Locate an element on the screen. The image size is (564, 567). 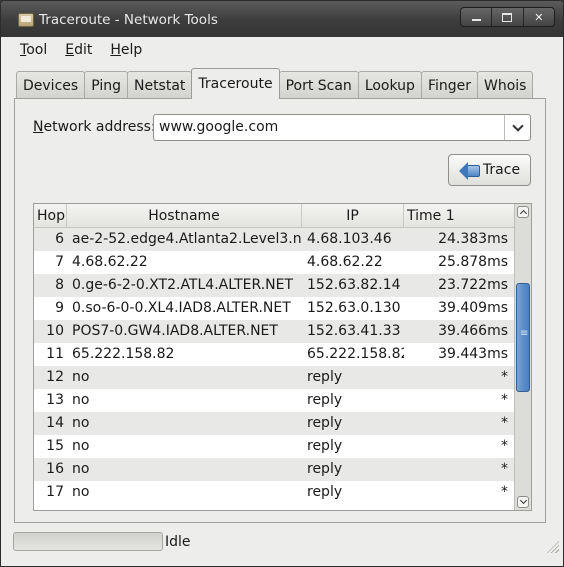
menu-edit: Edit is located at coordinates (78, 51).